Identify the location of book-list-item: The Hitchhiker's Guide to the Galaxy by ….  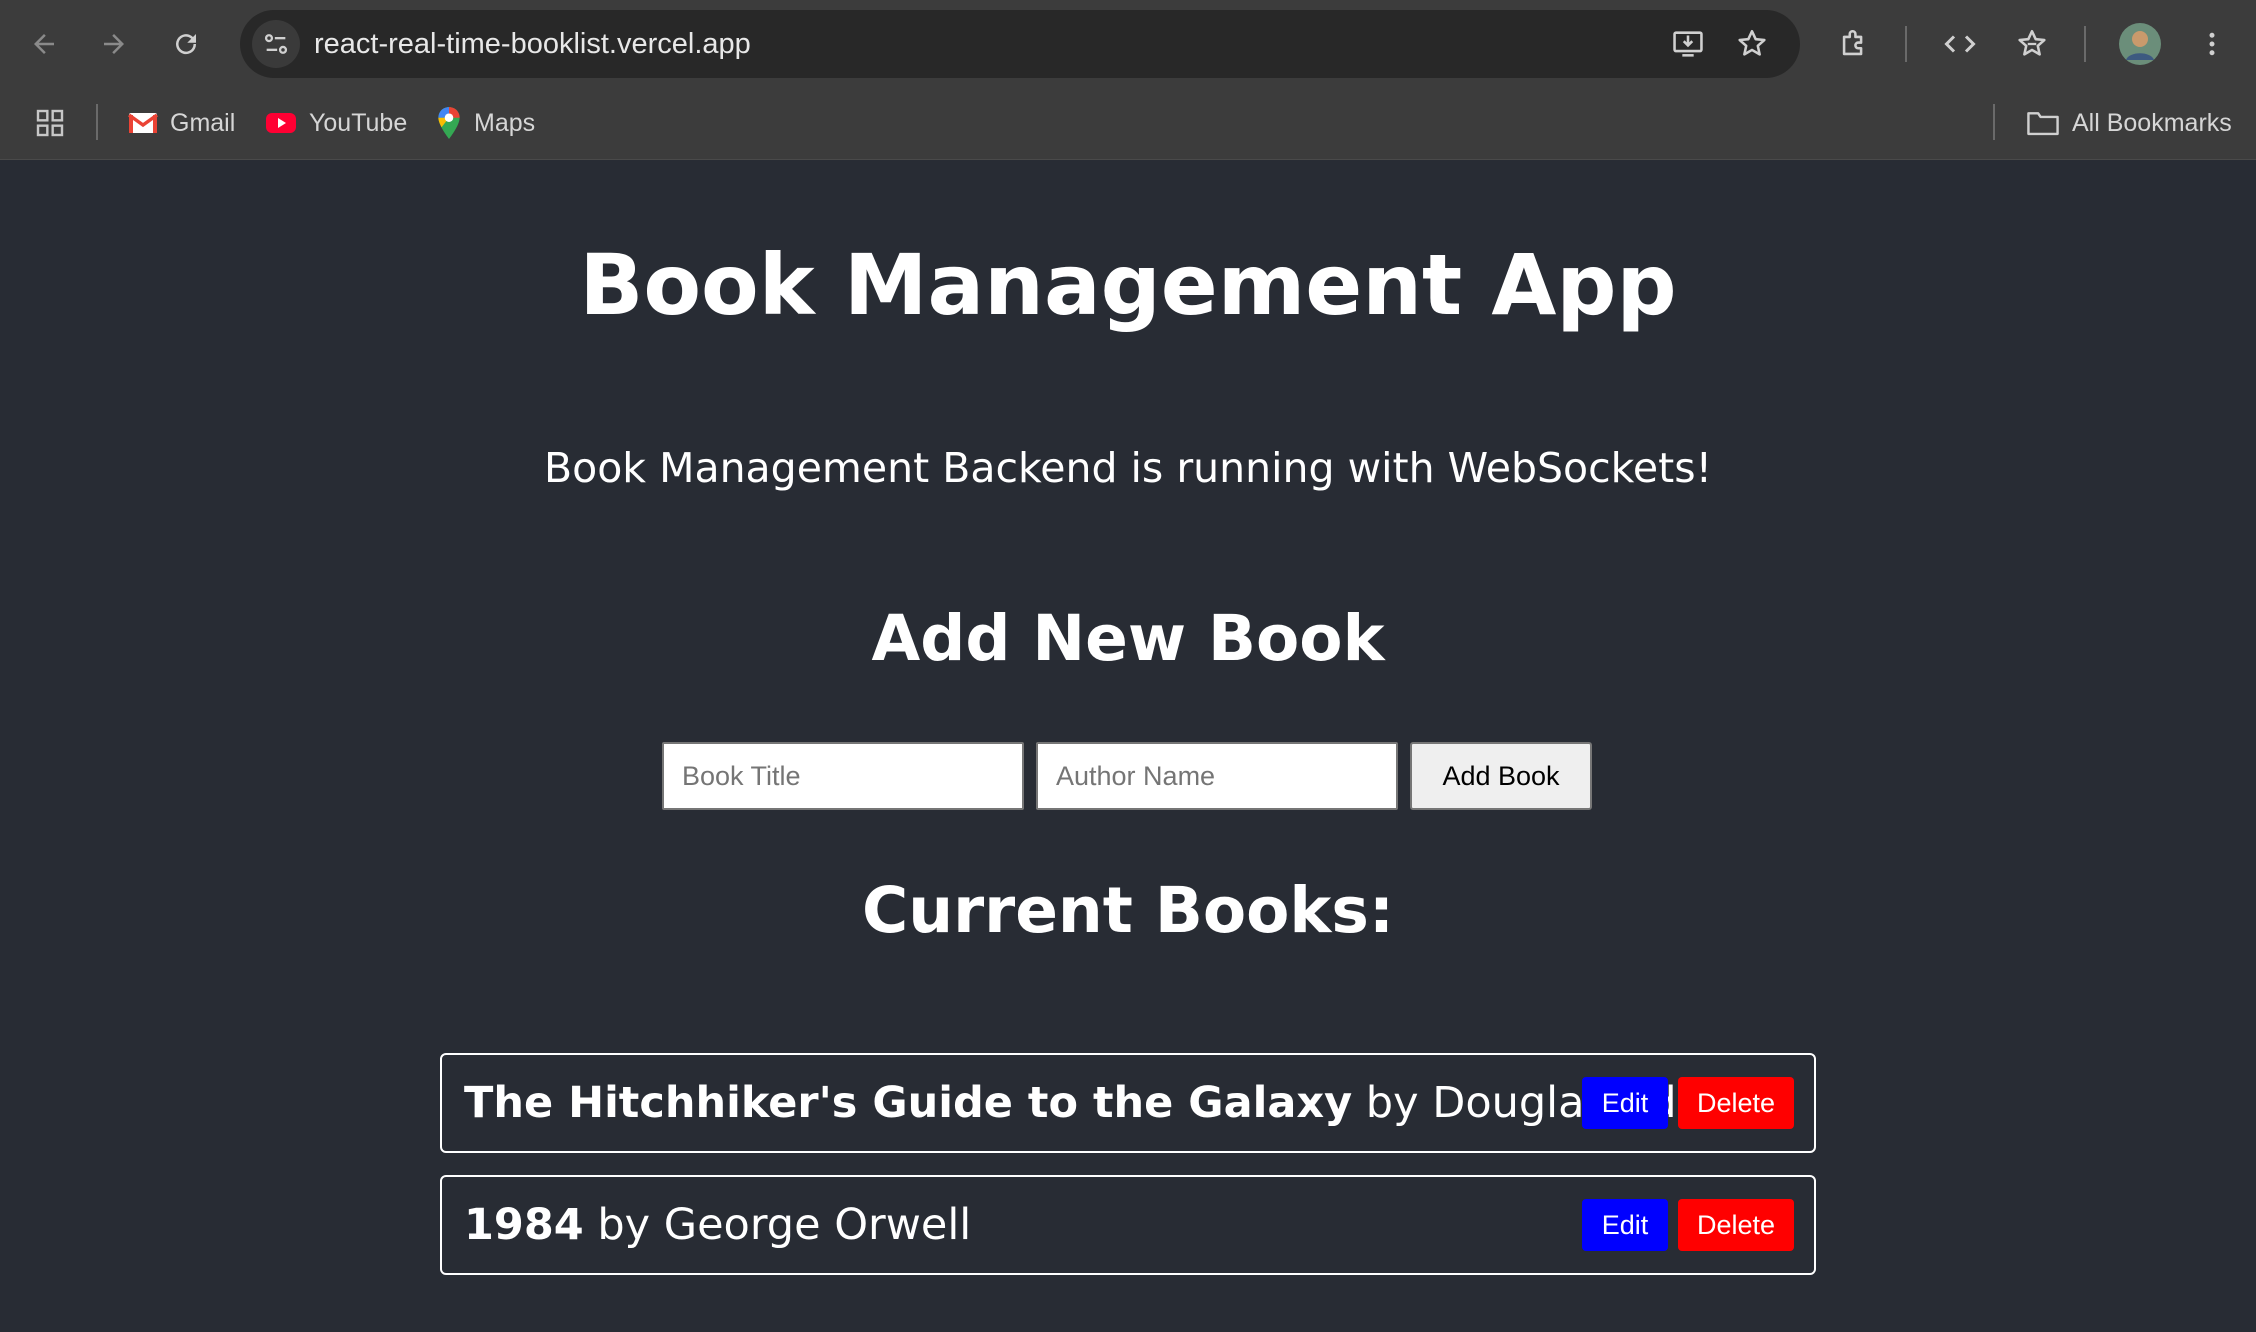
(1128, 1103).